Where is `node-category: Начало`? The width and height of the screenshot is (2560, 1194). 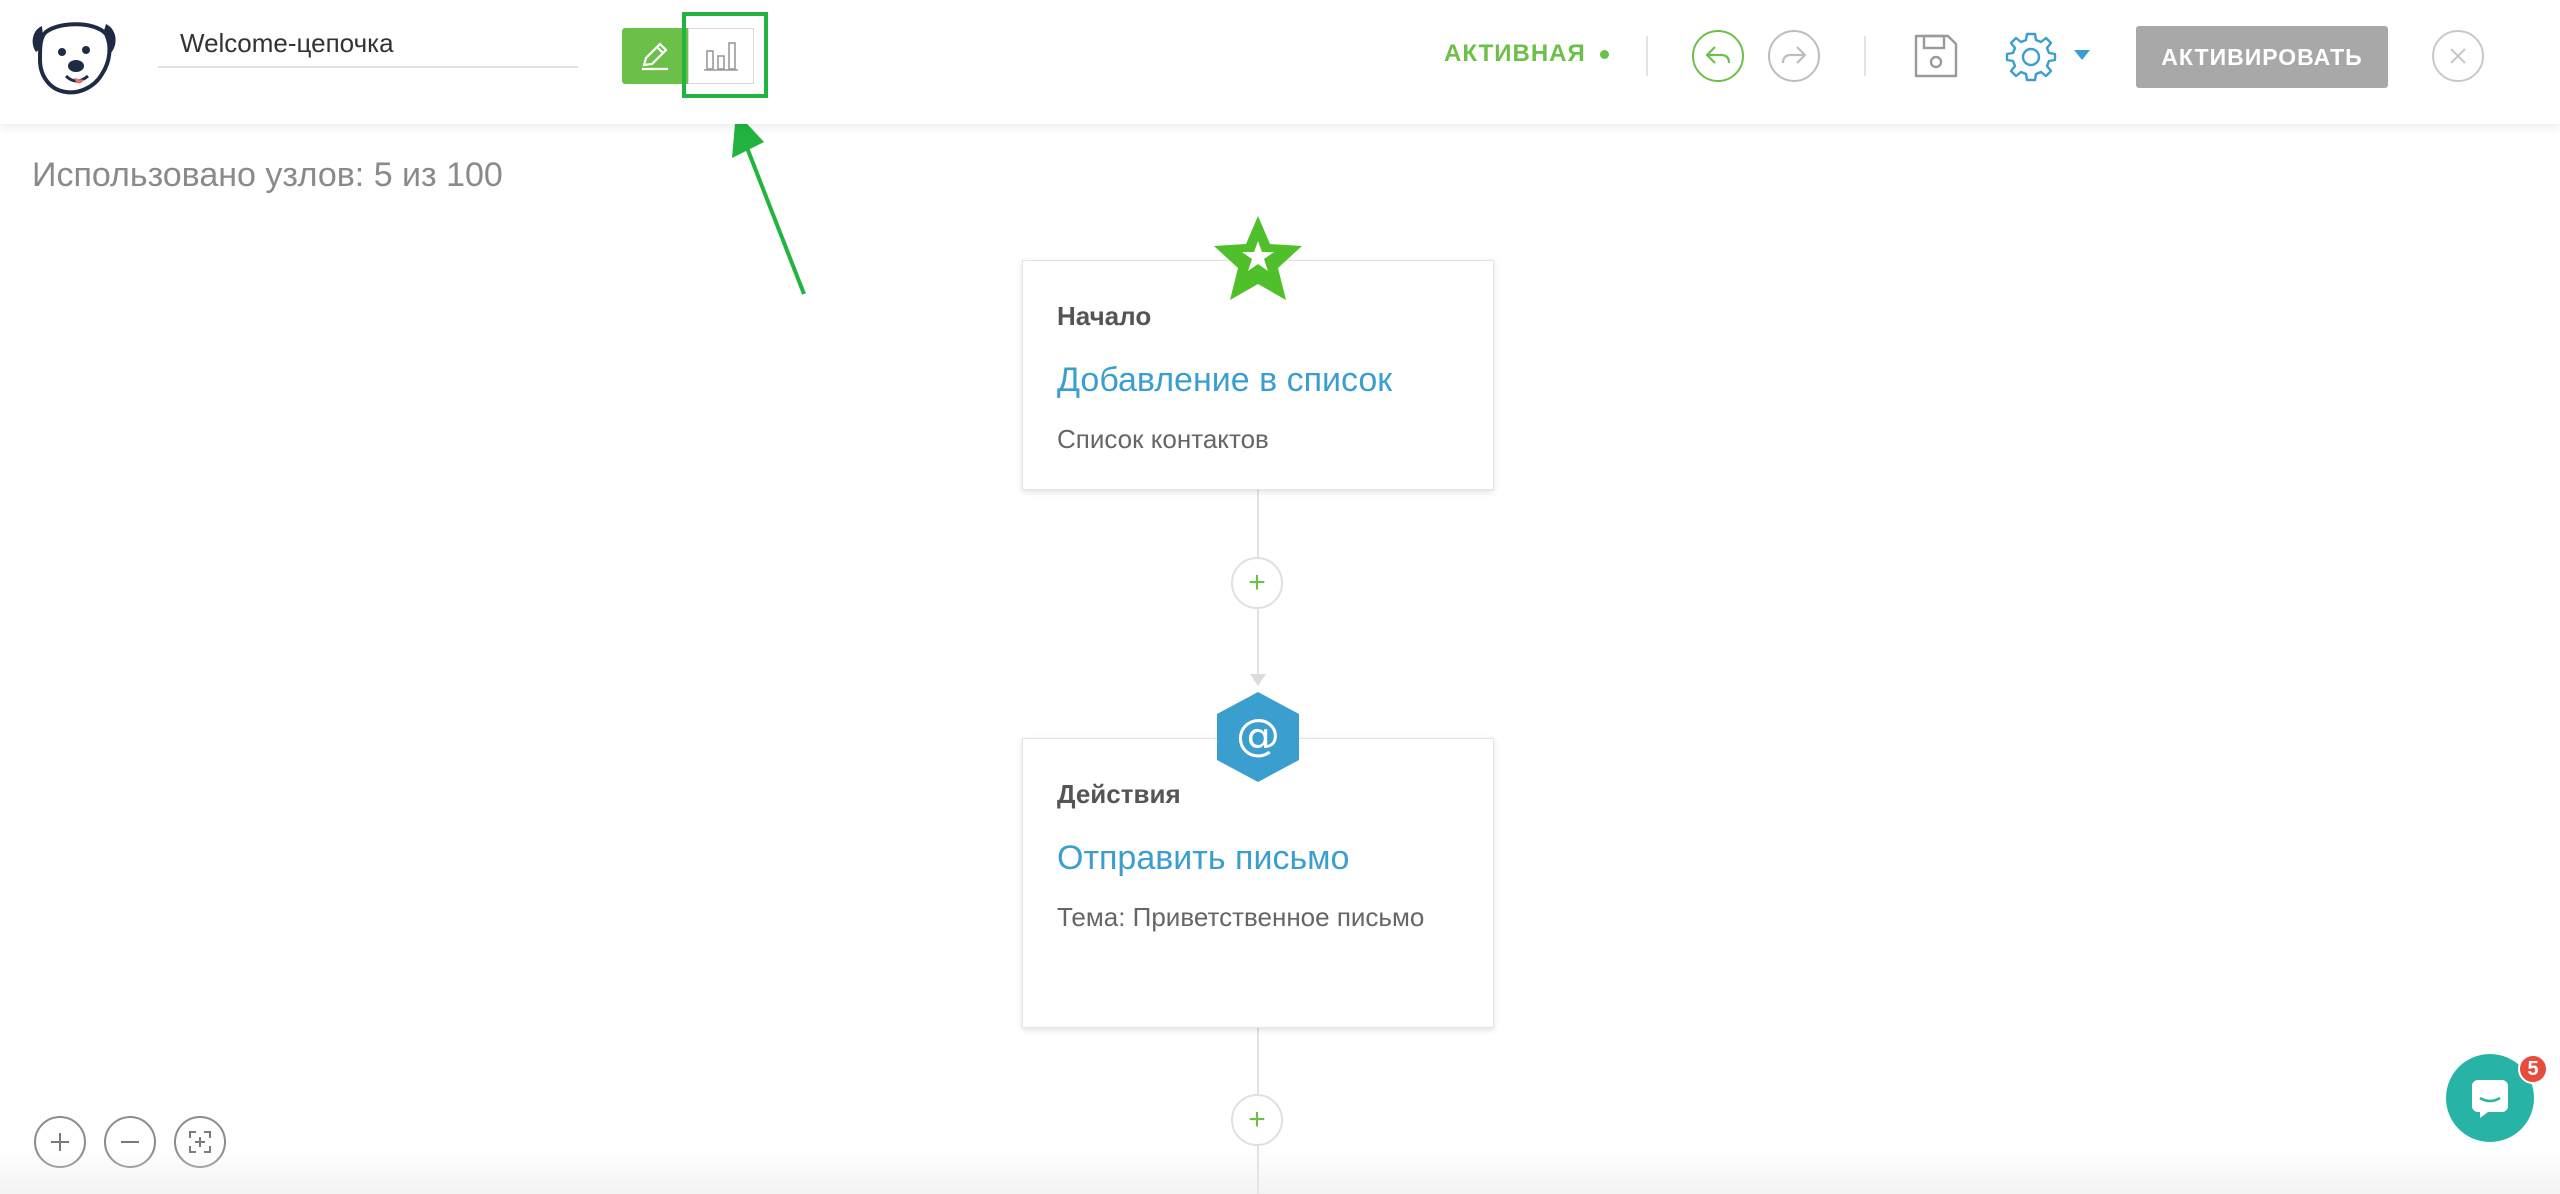 node-category: Начало is located at coordinates (1104, 316).